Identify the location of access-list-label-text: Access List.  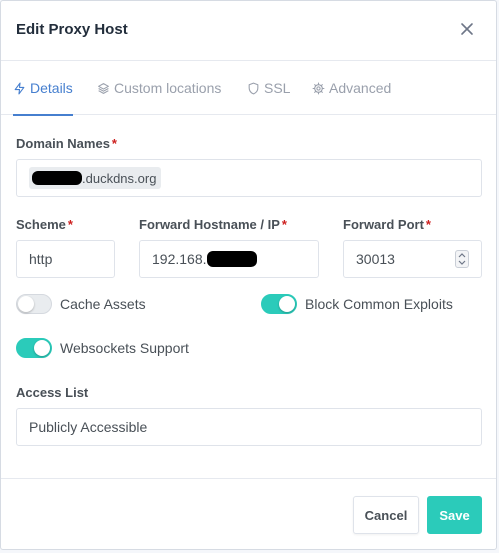
(52, 392).